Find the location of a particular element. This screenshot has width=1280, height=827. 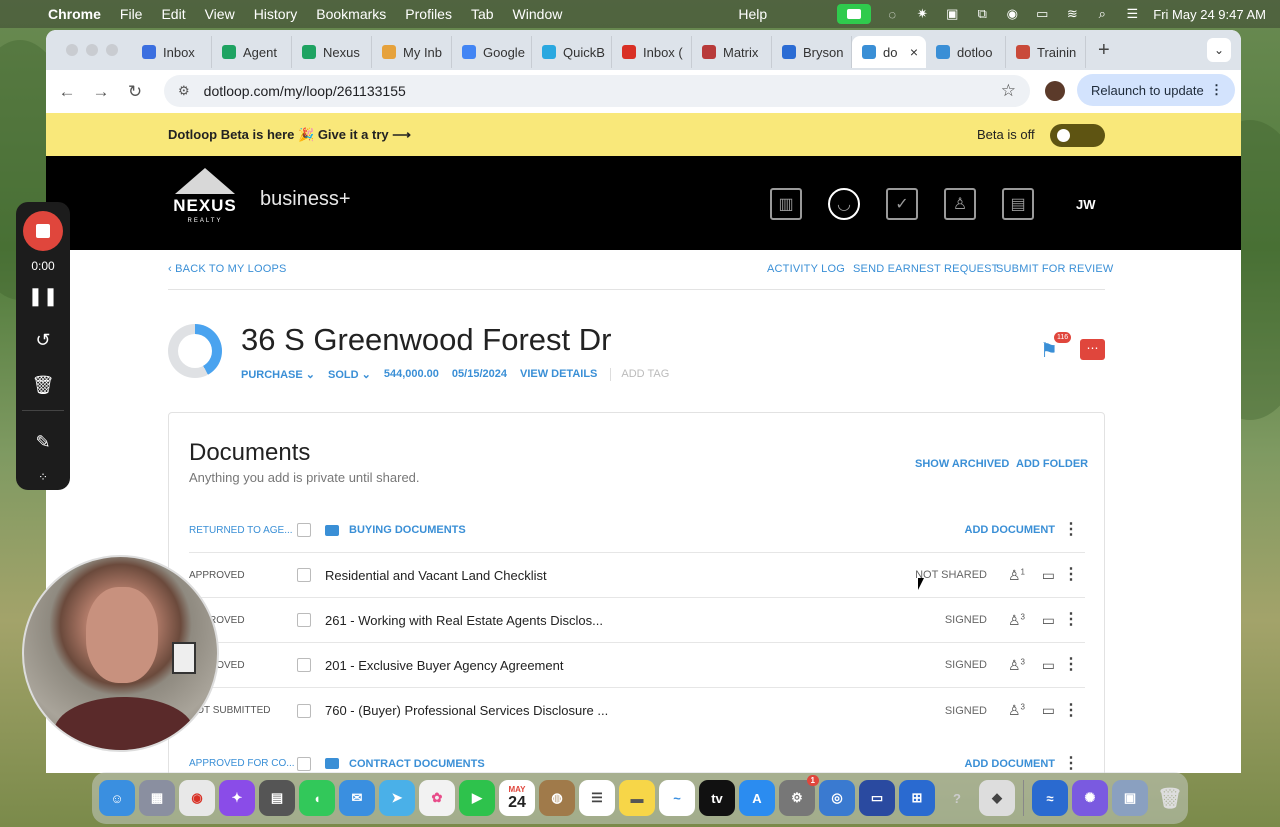

gear-status-icon: ✷ is located at coordinates (922, 14).